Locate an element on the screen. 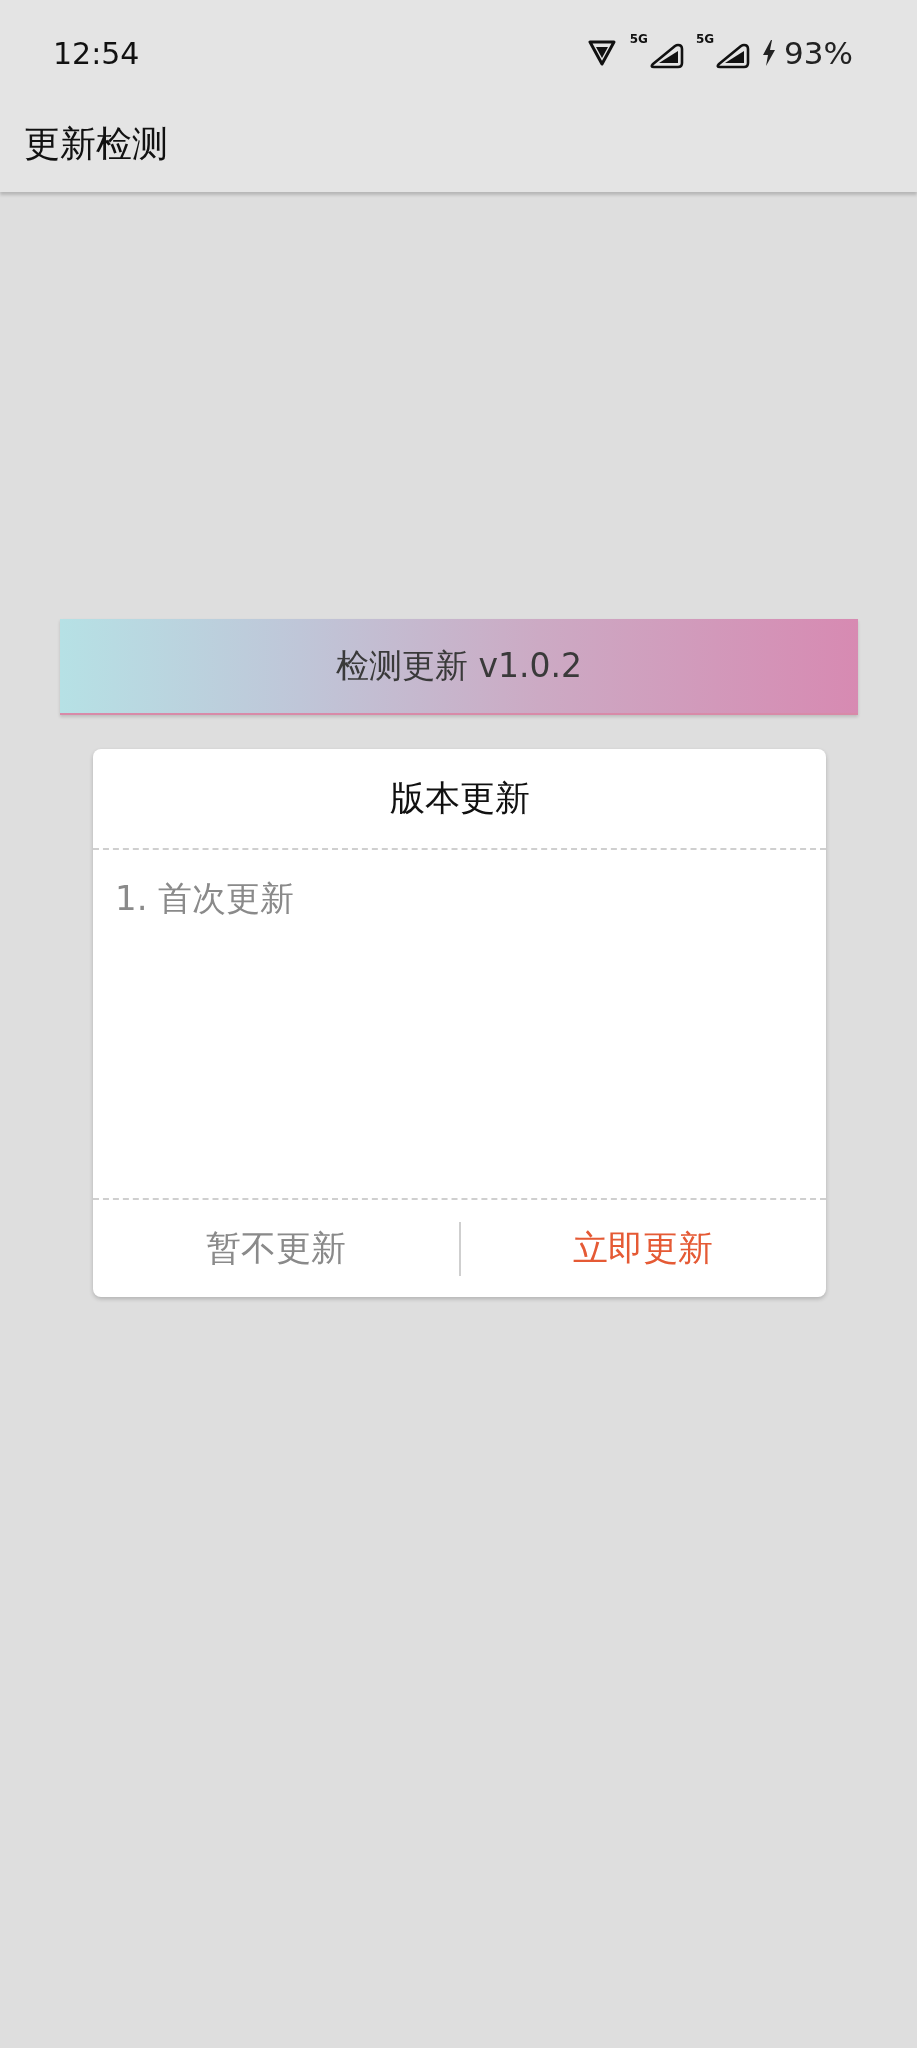  dialog-title: 版本更新 is located at coordinates (459, 798).